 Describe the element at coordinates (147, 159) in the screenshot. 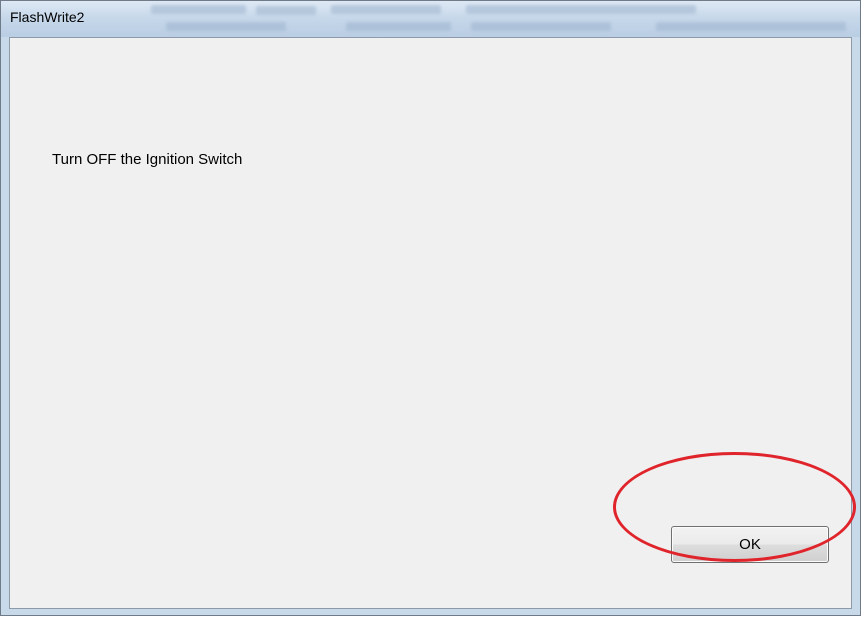

I see `instruction-message: Turn OFF the Ignition Switch` at that location.